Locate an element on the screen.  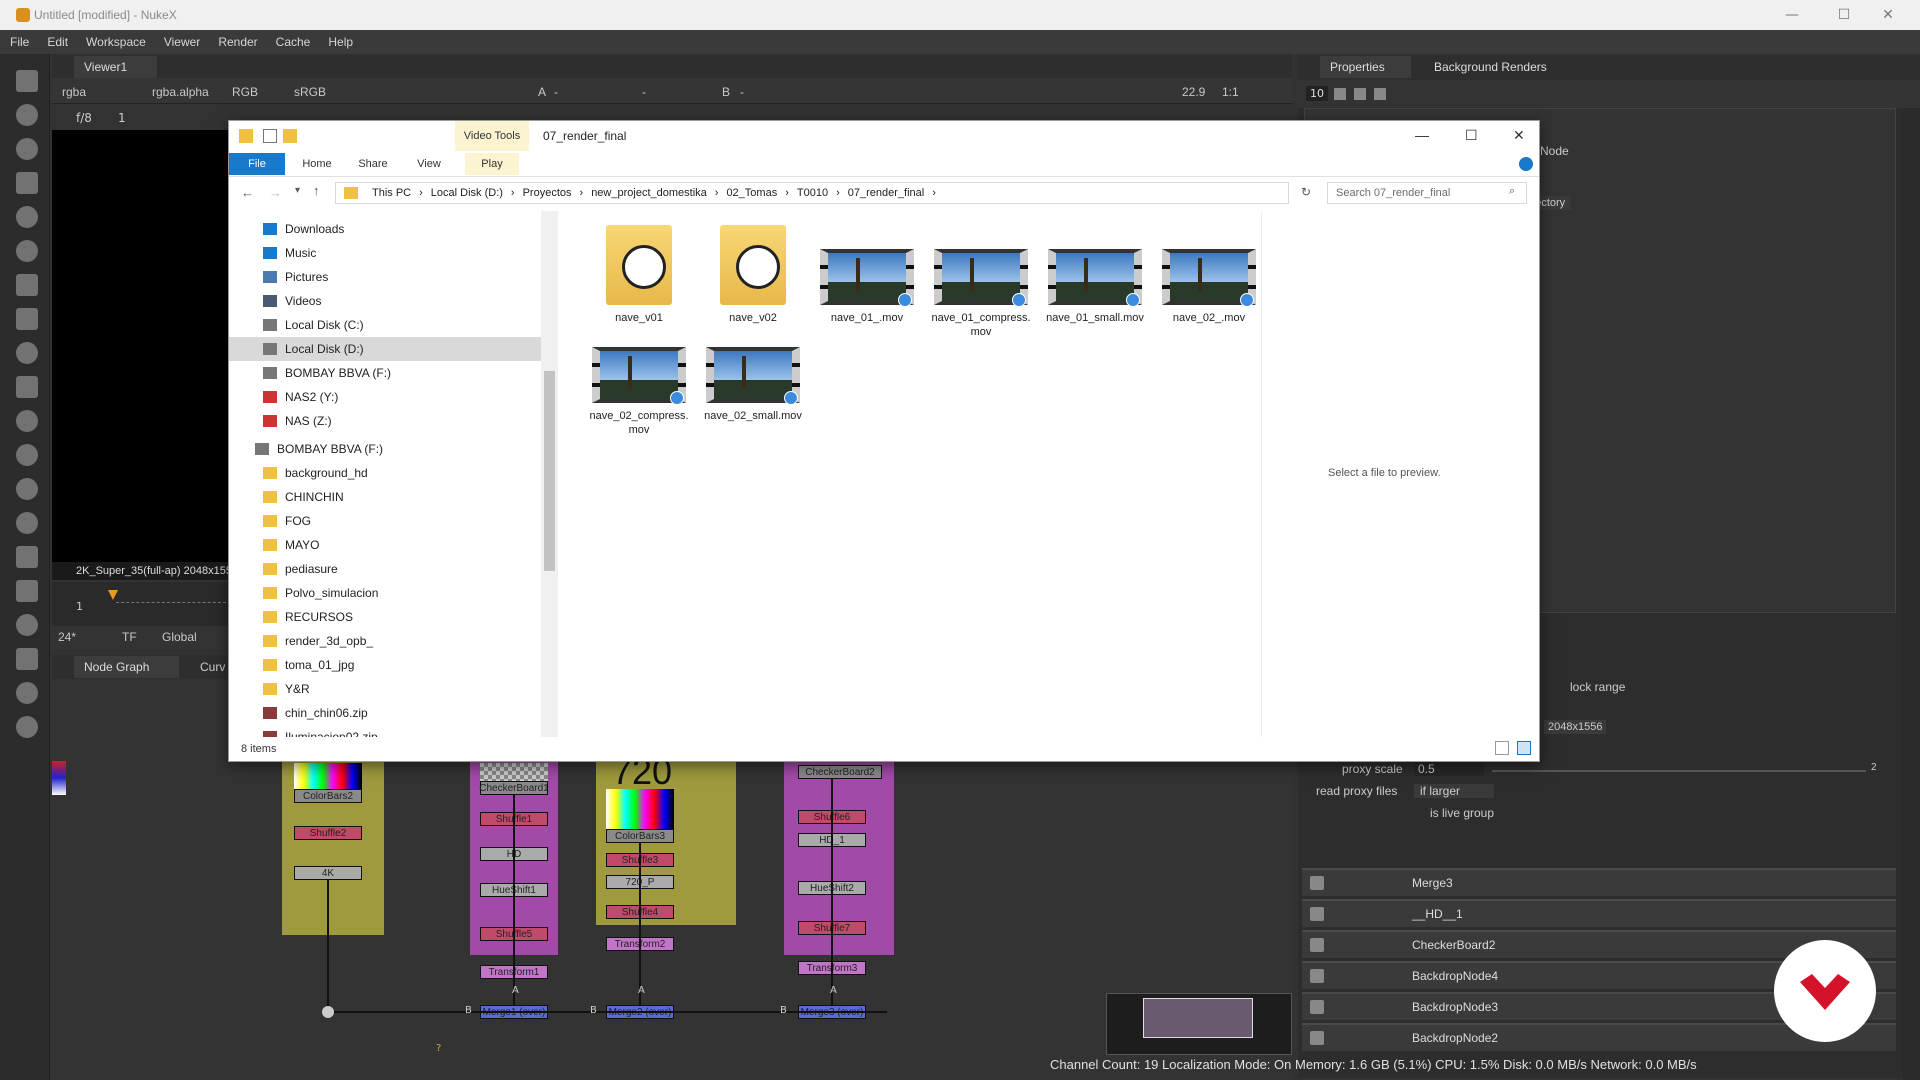
alpha-select: rgba.alpha is located at coordinates (180, 91).